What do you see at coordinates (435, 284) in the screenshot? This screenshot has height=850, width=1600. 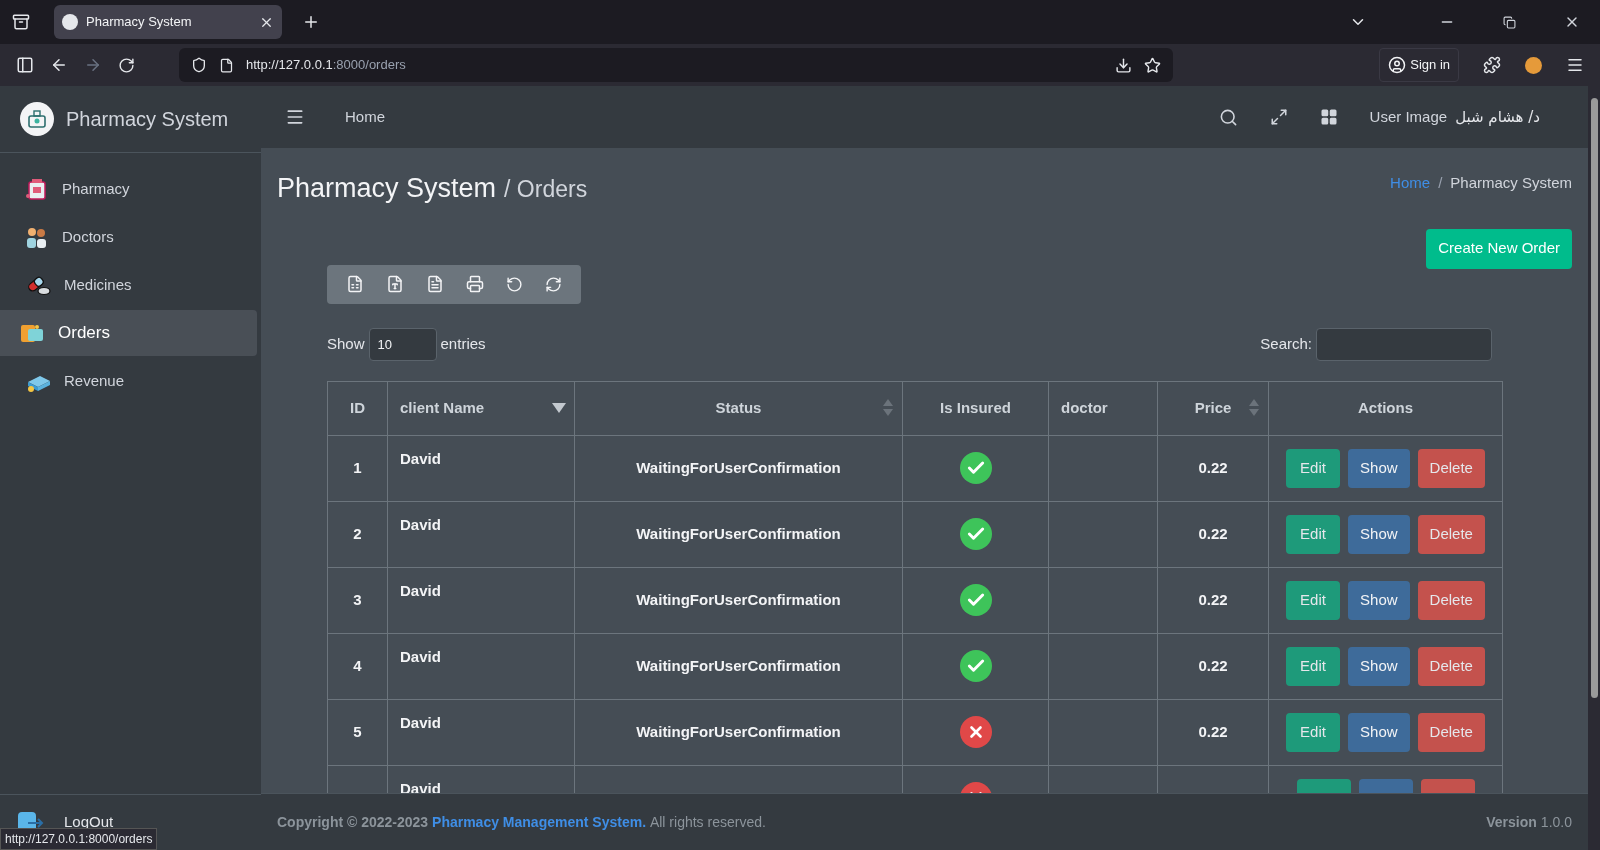 I see `pdf-export-icon` at bounding box center [435, 284].